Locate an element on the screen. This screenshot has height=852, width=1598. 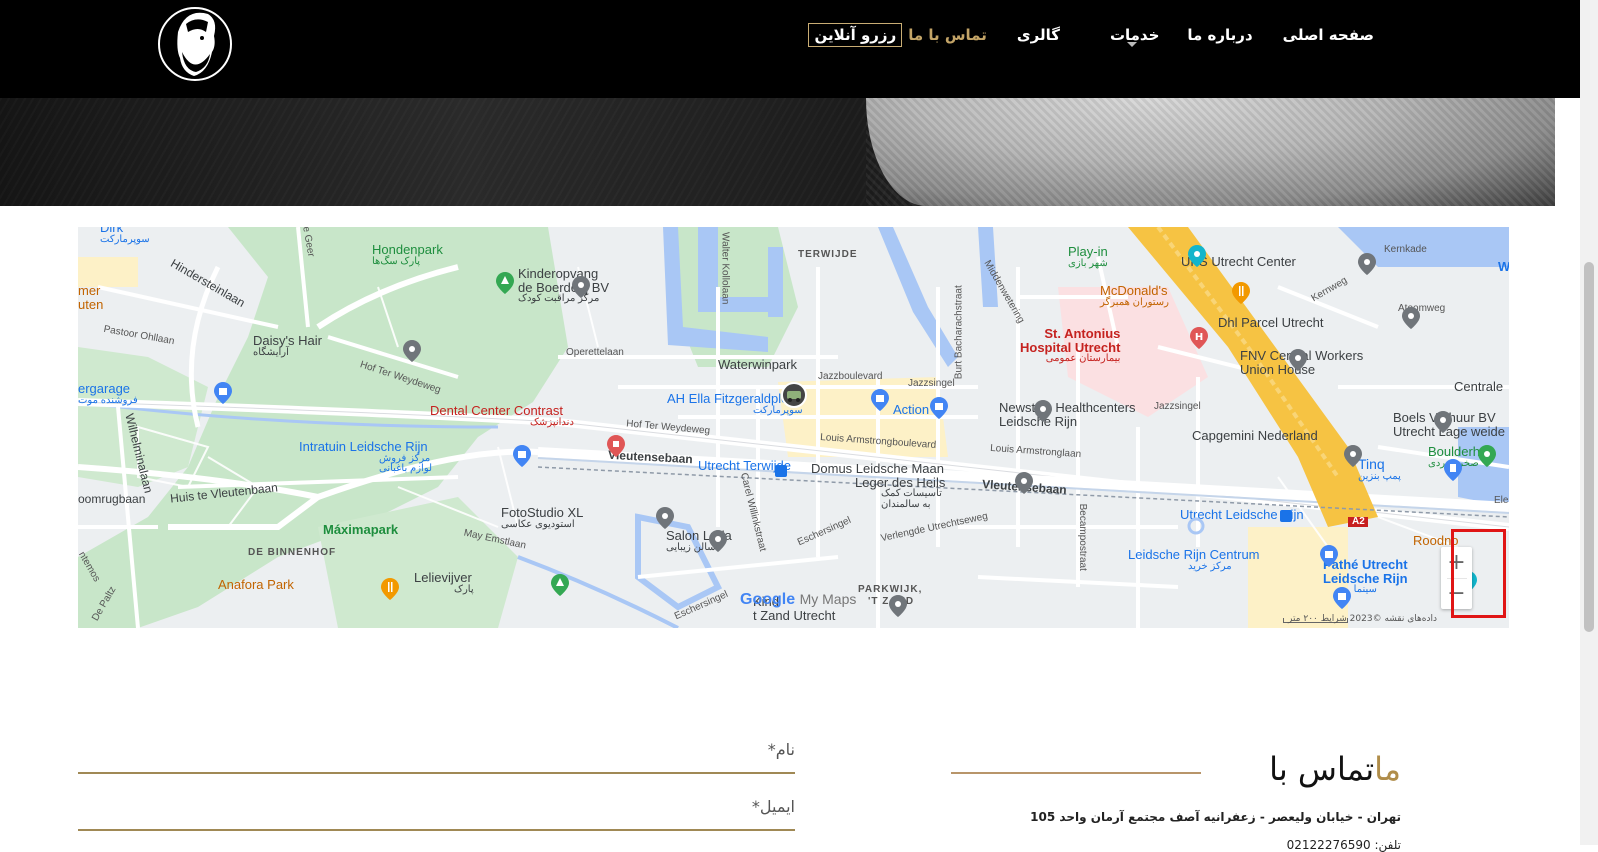
nav-contact: تماس با ما is located at coordinates (947, 35).